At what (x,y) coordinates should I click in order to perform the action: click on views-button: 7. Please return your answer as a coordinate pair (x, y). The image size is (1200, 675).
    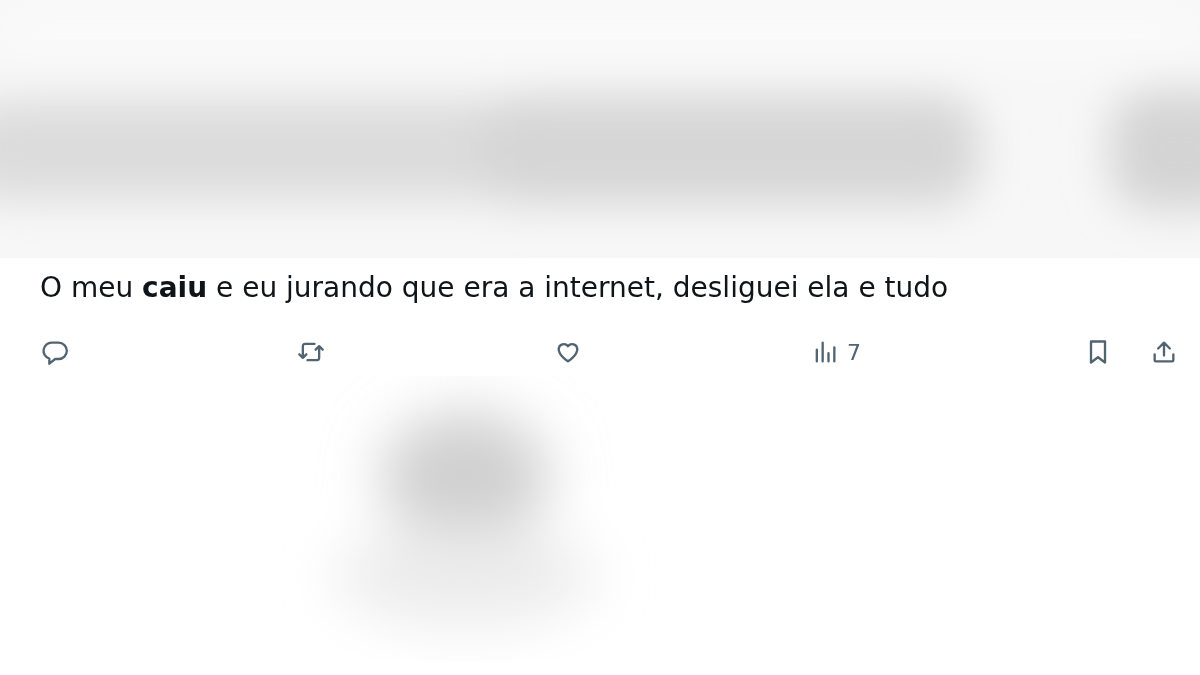
    Looking at the image, I should click on (836, 352).